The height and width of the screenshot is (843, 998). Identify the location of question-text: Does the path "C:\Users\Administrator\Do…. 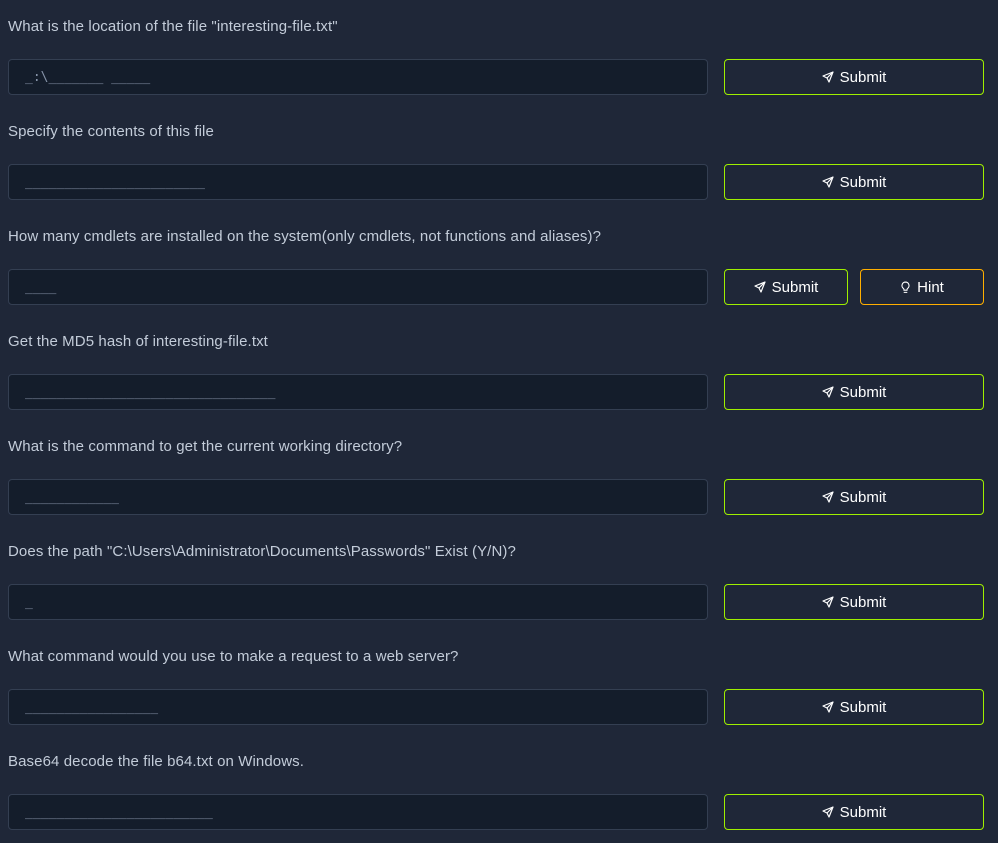
(262, 551).